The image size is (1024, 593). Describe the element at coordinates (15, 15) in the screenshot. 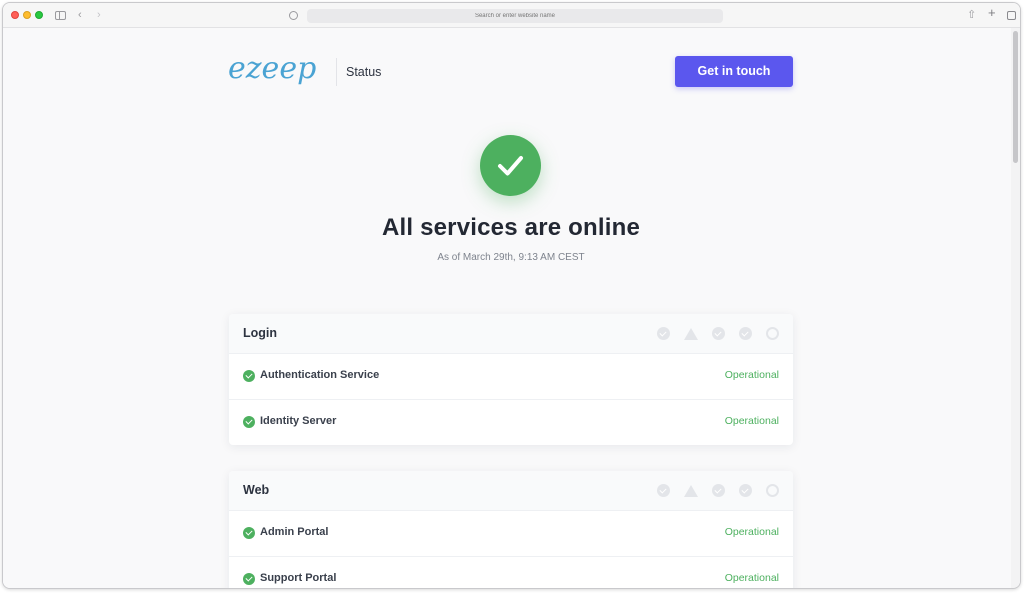

I see `close-window-icon` at that location.